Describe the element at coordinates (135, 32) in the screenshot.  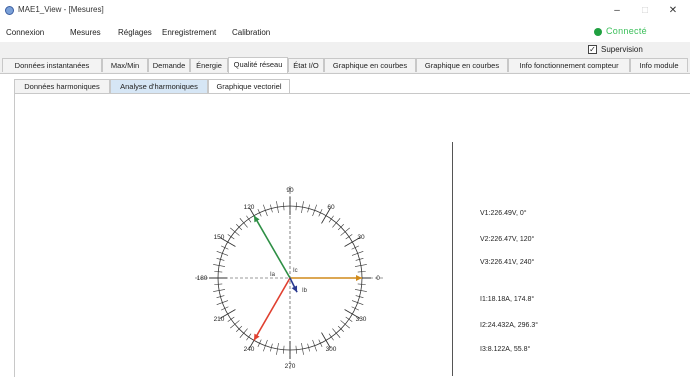
I see `menu-reglages: Réglages` at that location.